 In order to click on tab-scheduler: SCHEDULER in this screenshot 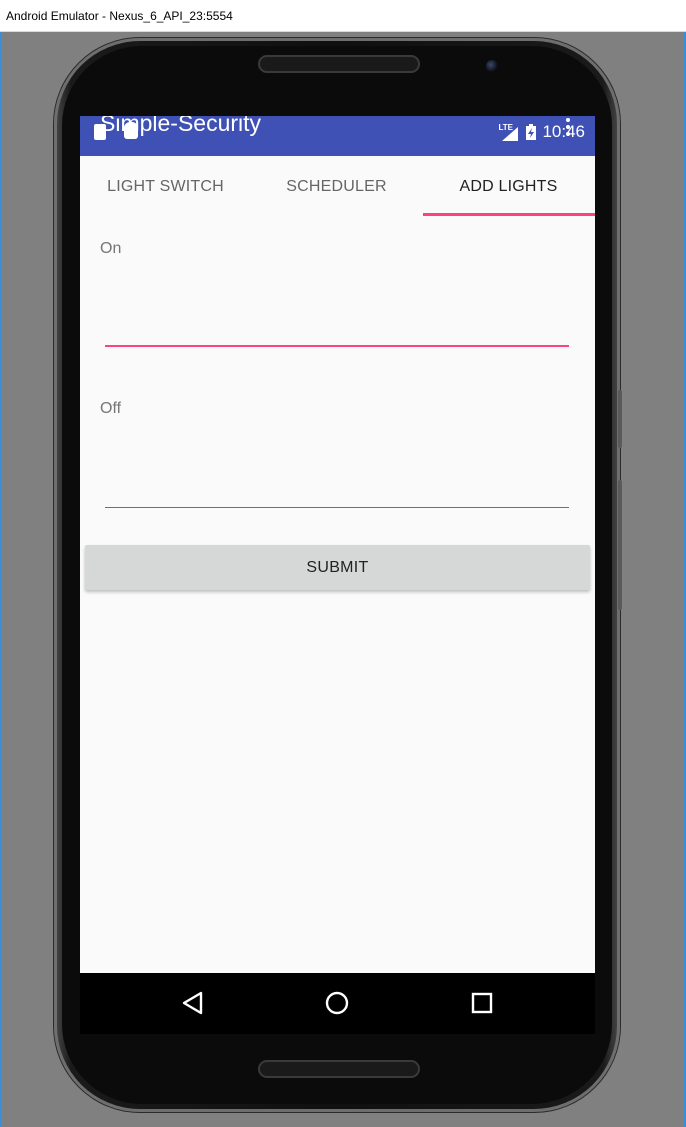, I will do `click(336, 186)`.